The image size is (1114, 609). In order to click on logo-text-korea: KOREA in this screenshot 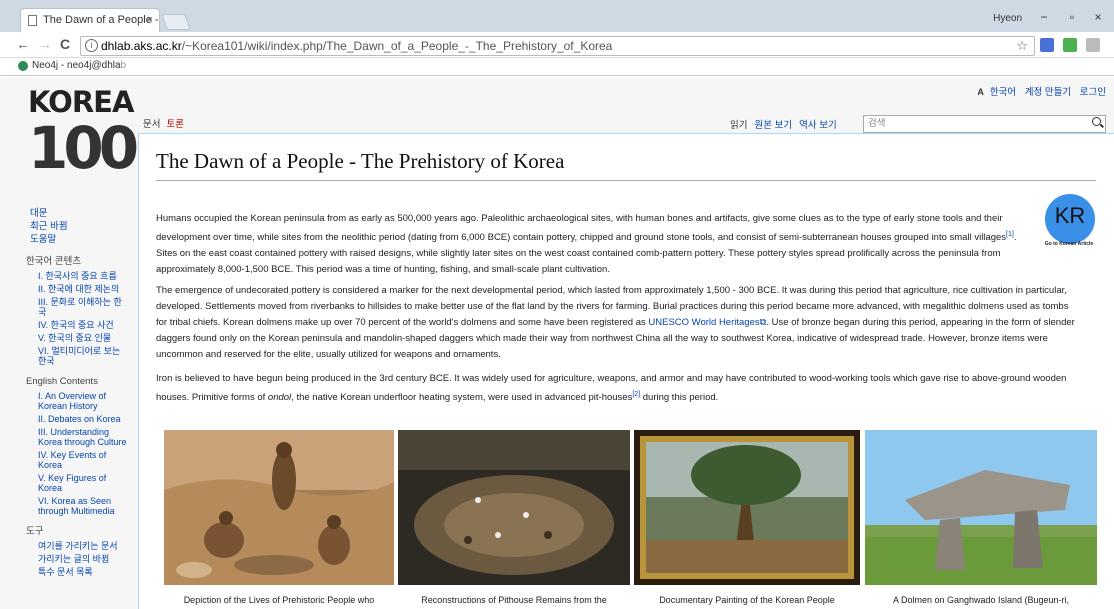, I will do `click(81, 102)`.